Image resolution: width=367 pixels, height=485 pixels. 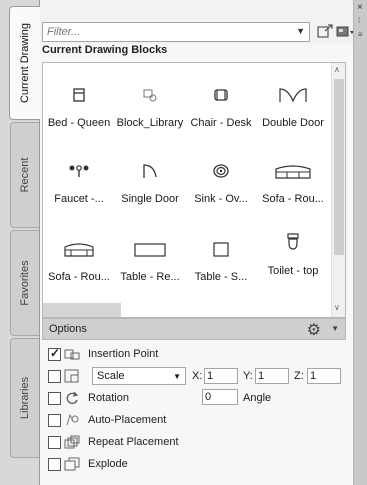 I want to click on block-item: Double Door, so click(x=293, y=127).